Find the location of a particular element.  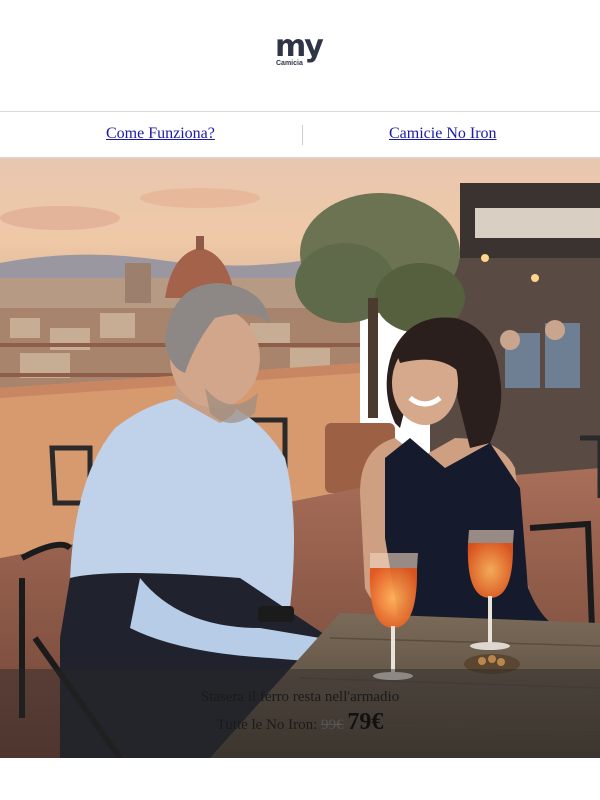

logo-my-text: my is located at coordinates (299, 46).